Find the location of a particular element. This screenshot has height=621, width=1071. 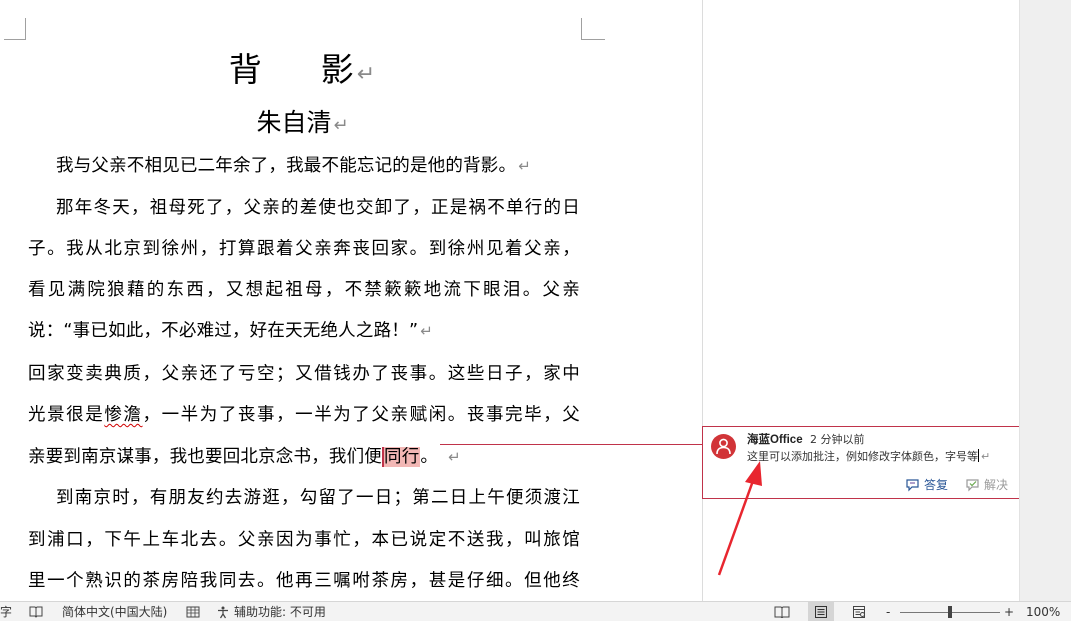

read-mode-button is located at coordinates (782, 611).